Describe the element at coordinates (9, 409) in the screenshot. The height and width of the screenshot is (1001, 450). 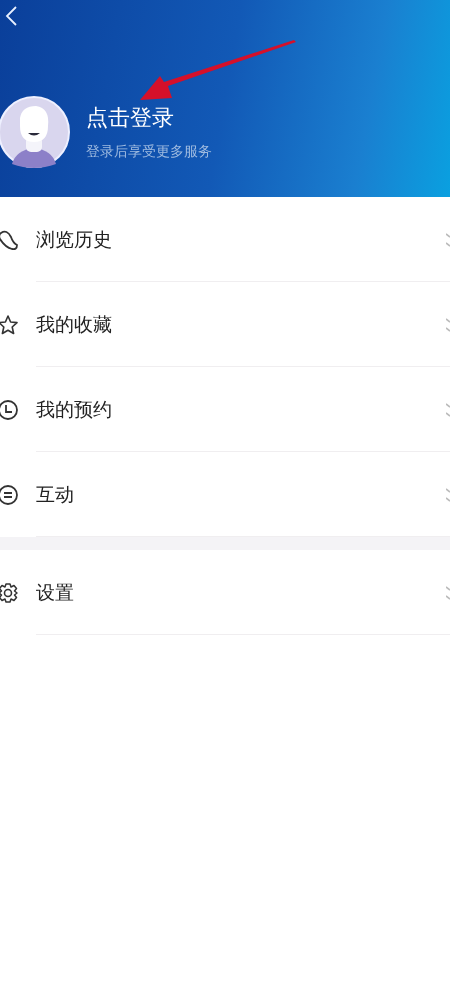
I see `clock-icon` at that location.